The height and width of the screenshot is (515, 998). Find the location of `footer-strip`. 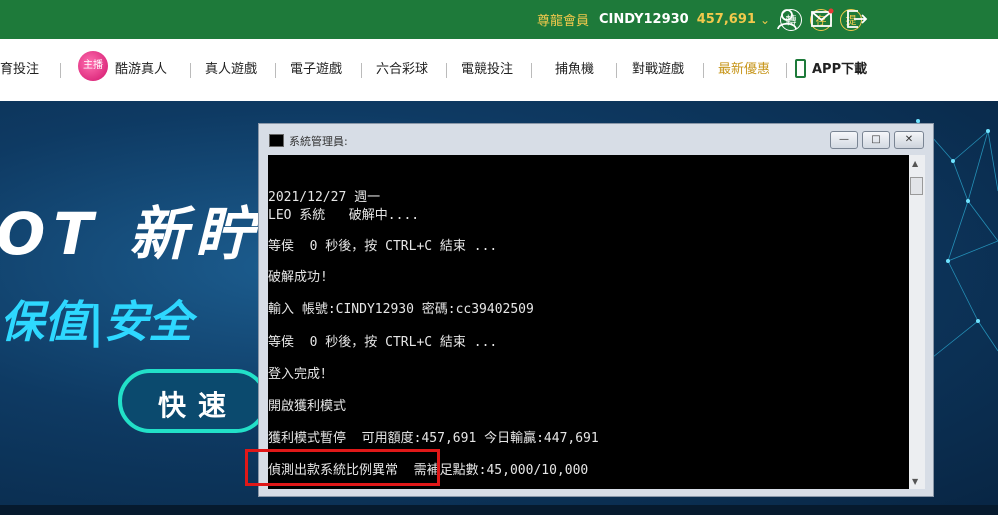

footer-strip is located at coordinates (499, 510).